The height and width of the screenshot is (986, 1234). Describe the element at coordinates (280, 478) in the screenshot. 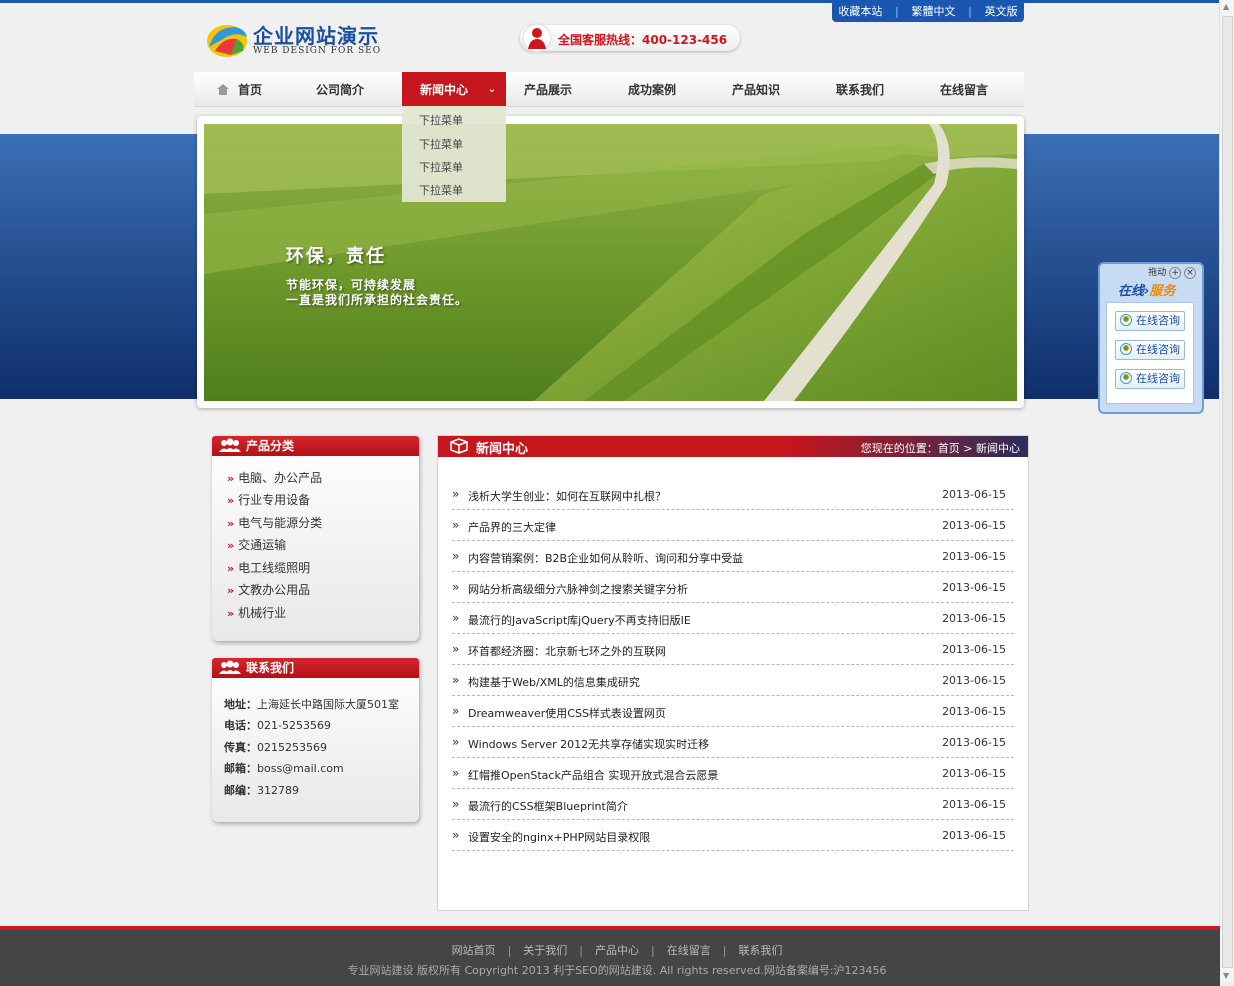

I see `category-label: 电脑、办公产品` at that location.